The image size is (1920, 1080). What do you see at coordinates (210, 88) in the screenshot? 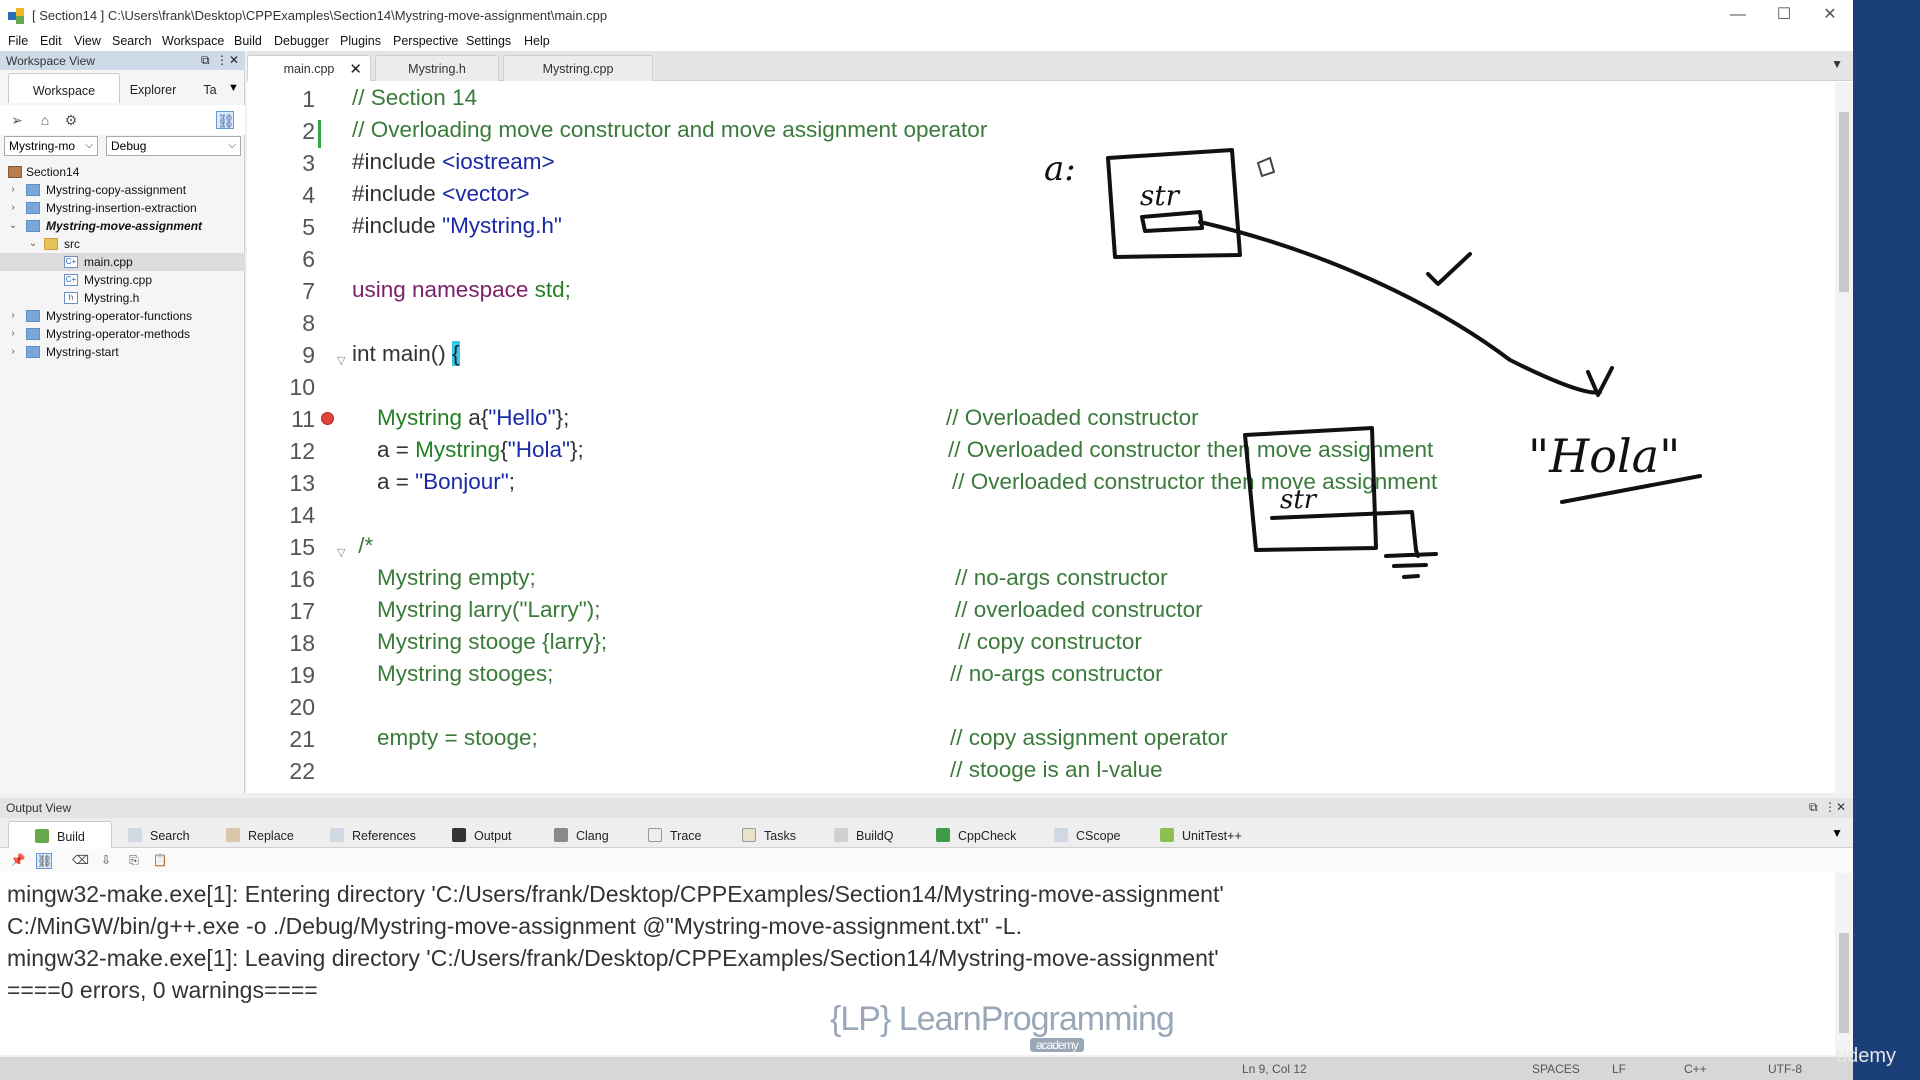
I see `tab-tabs: Ta` at bounding box center [210, 88].